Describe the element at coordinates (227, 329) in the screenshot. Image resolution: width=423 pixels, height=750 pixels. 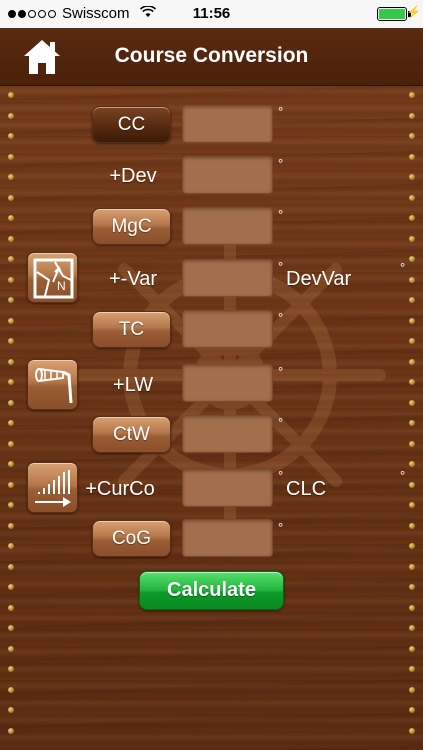
I see `tc-input` at that location.